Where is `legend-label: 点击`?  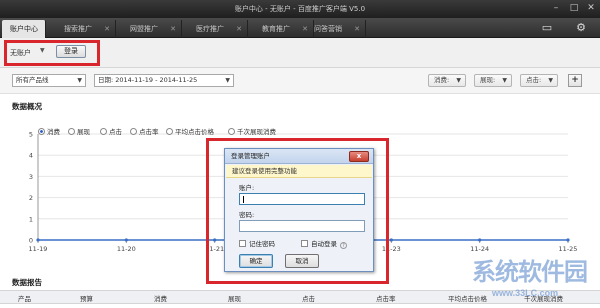 legend-label: 点击 is located at coordinates (115, 132).